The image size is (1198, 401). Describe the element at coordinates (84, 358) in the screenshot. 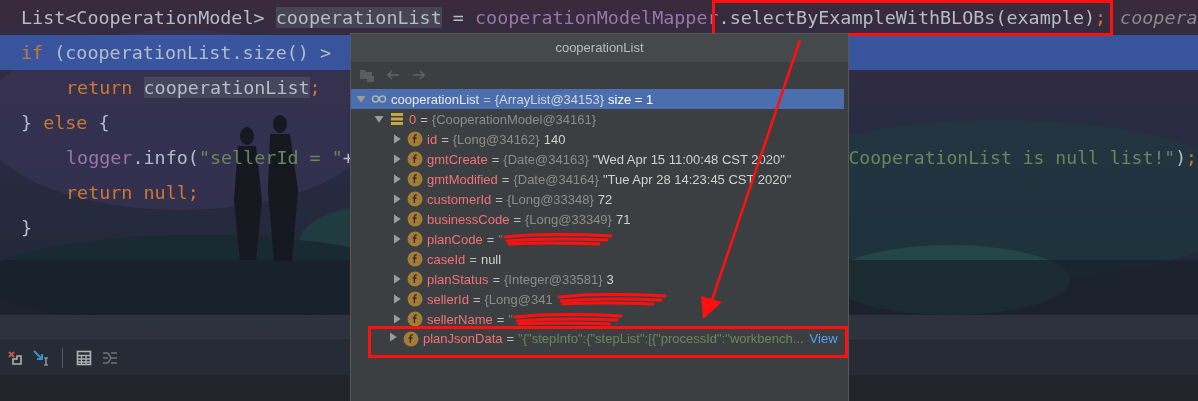

I see `table-icon` at that location.